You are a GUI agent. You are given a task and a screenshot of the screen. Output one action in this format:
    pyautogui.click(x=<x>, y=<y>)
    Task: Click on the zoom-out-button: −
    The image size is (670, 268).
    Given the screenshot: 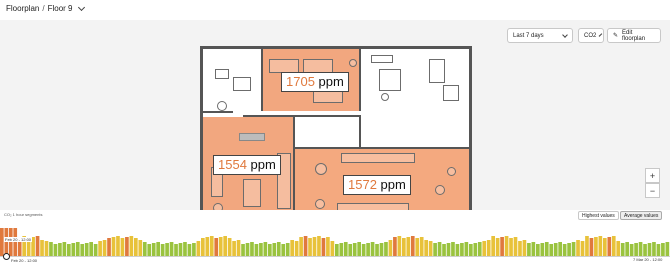 What is the action you would take?
    pyautogui.click(x=652, y=190)
    